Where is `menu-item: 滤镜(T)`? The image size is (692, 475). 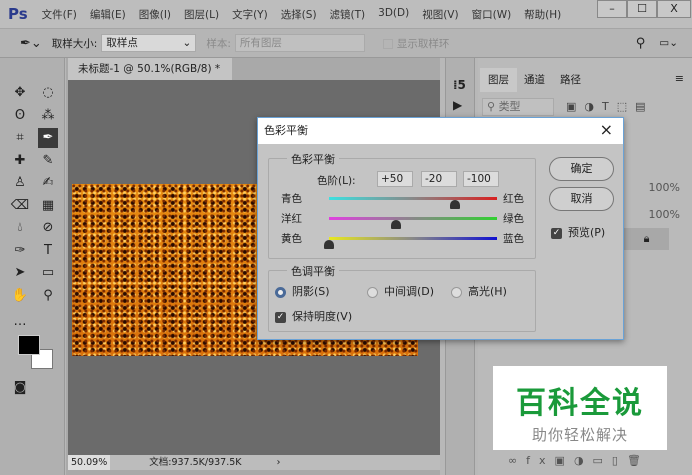 menu-item: 滤镜(T) is located at coordinates (348, 14).